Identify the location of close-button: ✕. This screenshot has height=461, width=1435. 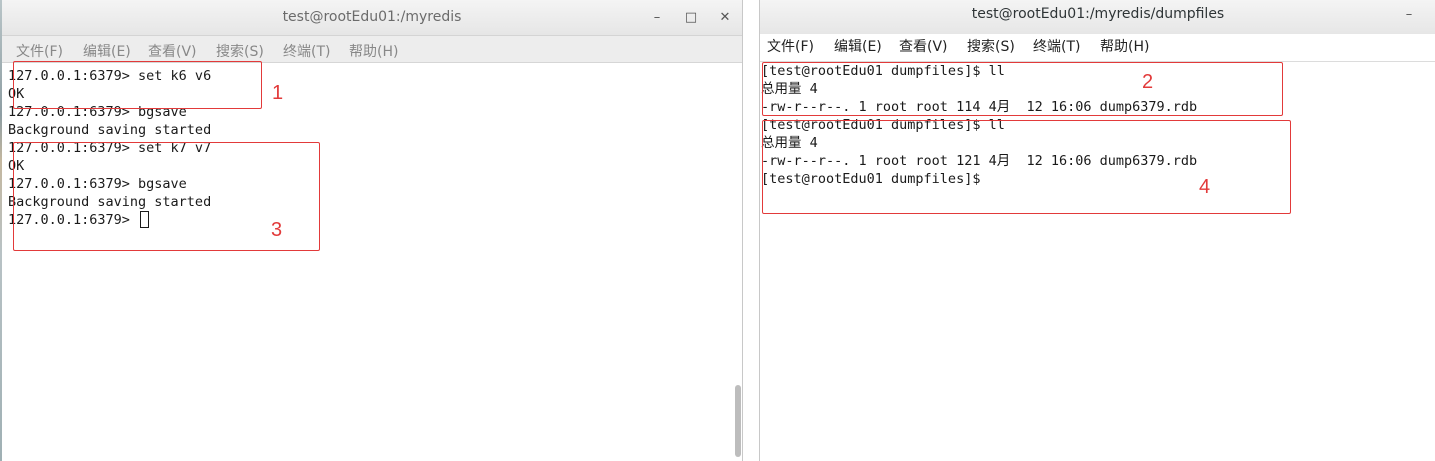
(725, 18).